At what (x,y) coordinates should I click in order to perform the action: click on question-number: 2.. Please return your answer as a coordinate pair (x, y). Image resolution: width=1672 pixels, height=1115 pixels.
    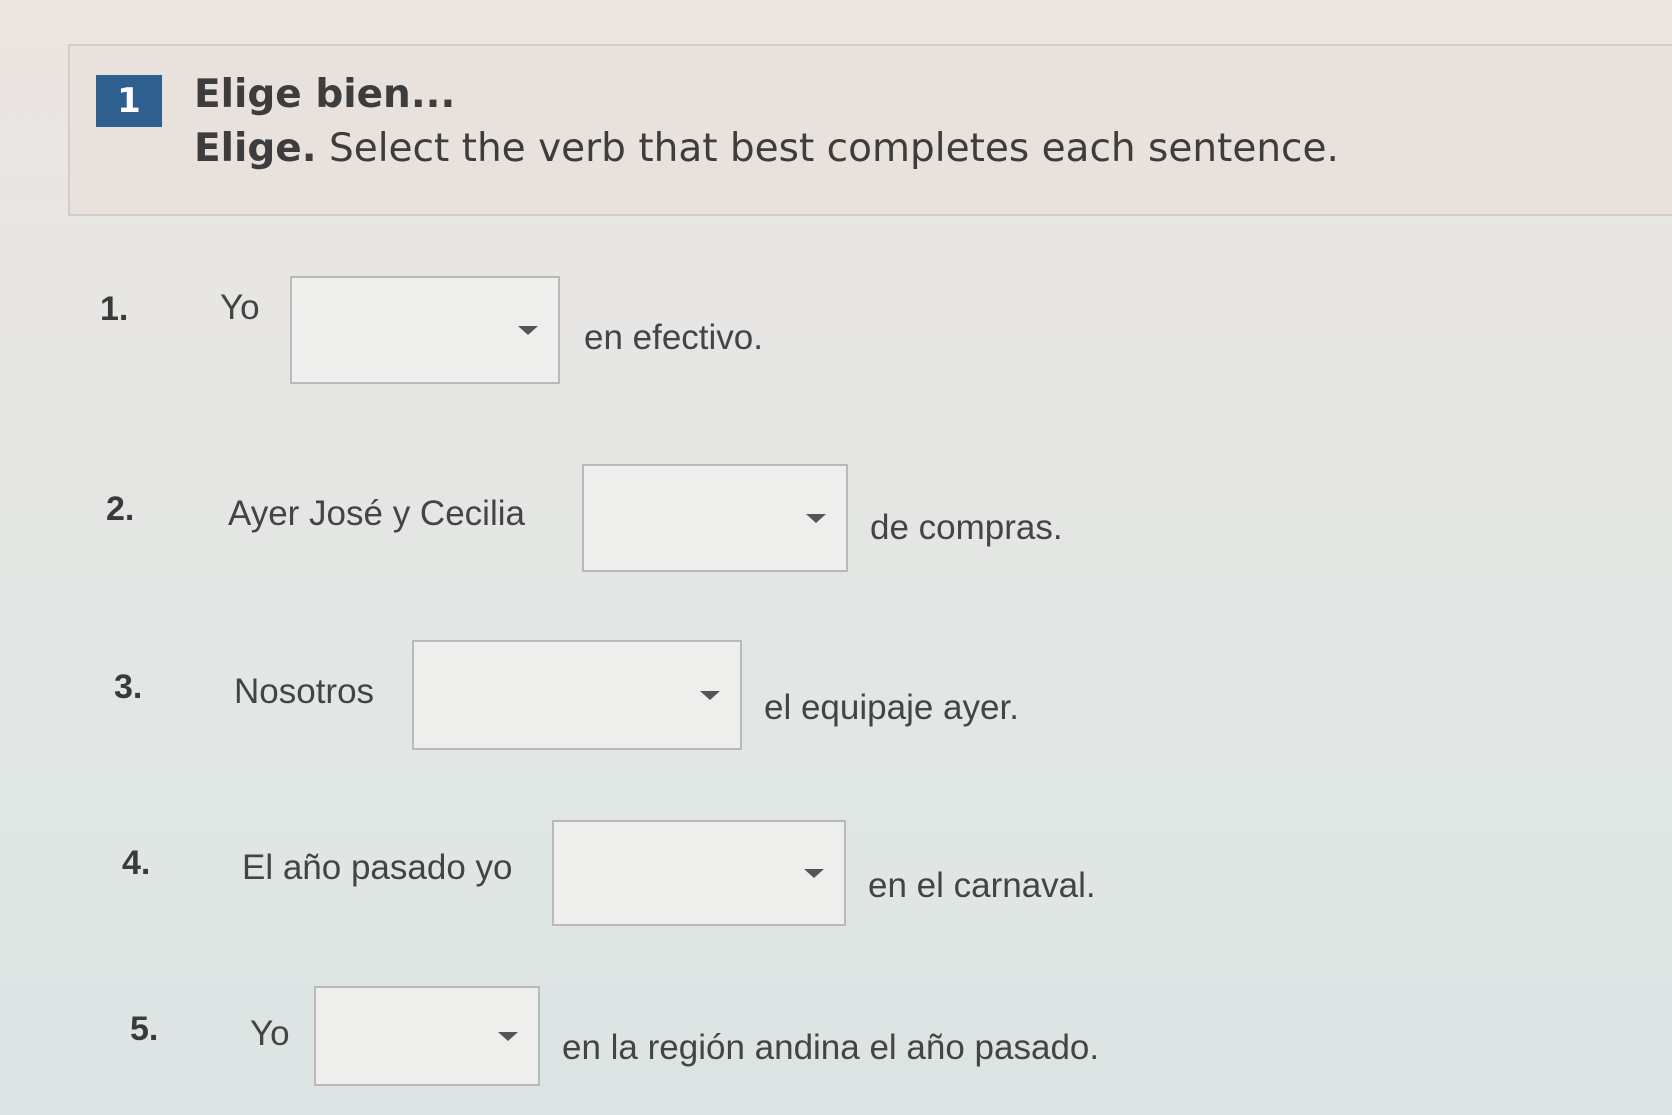
    Looking at the image, I should click on (120, 509).